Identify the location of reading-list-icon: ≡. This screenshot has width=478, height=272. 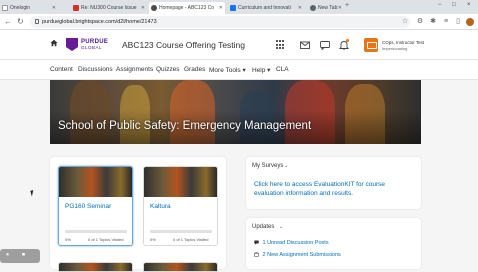
(446, 22).